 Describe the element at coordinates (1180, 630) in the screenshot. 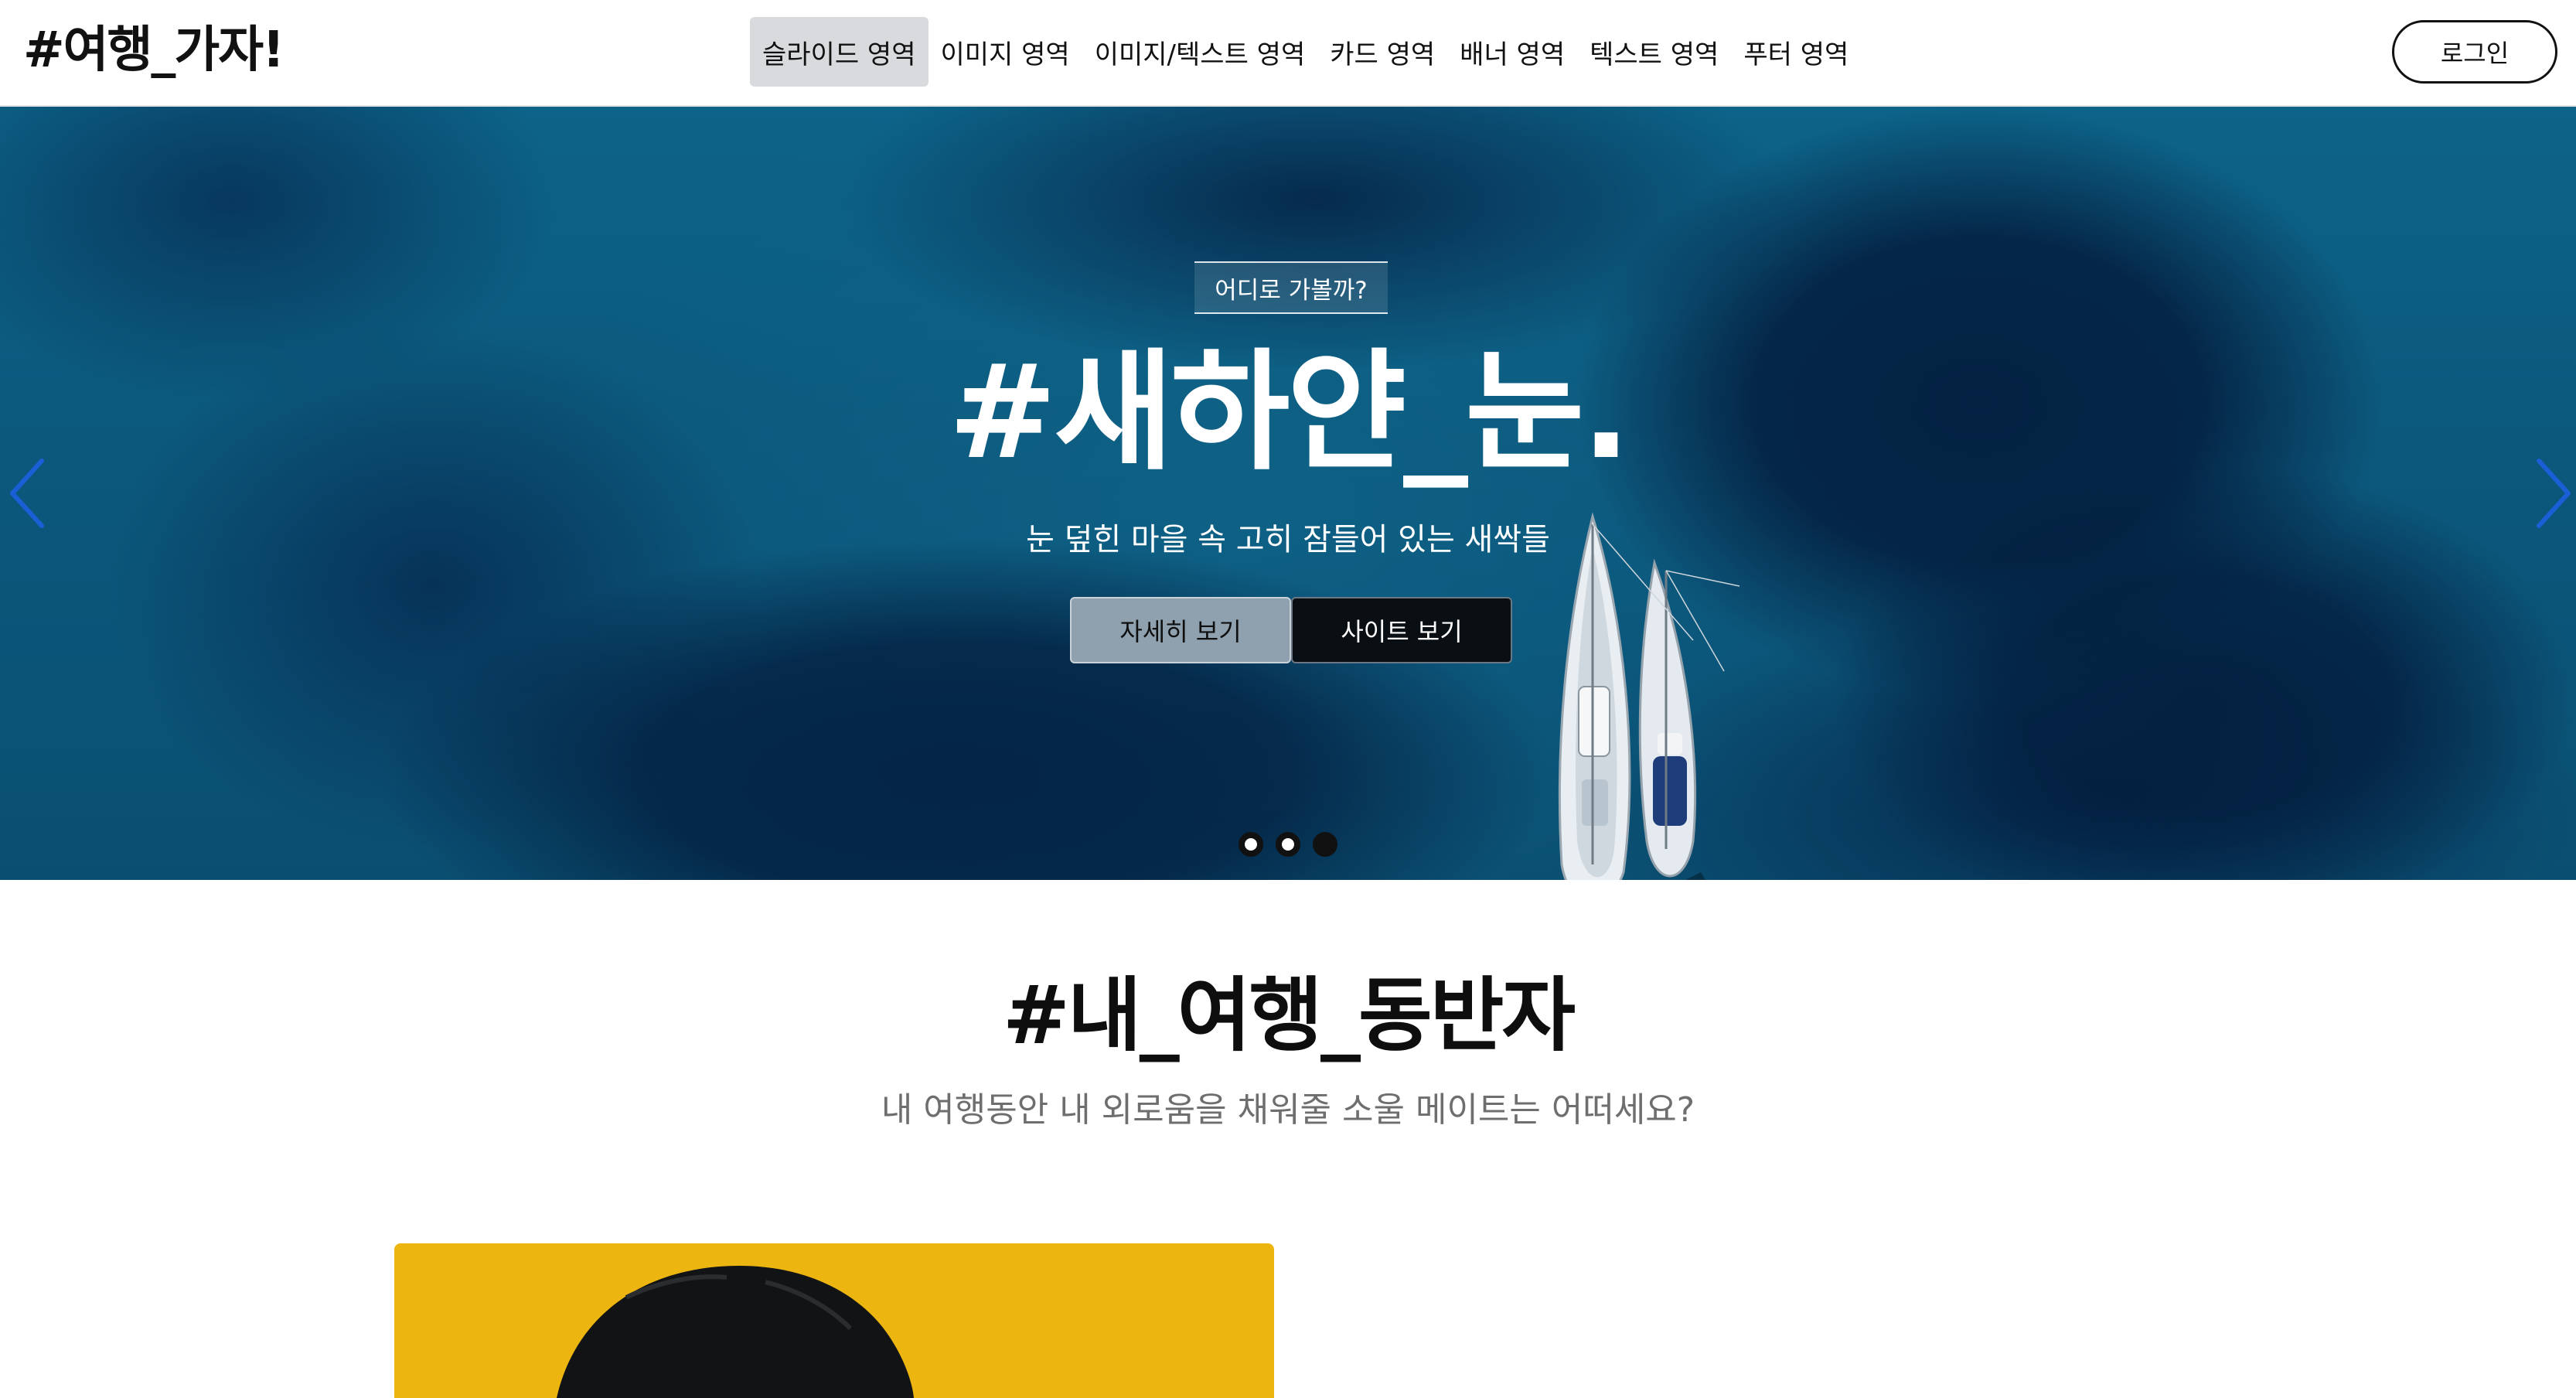

I see `view-details-button: 자세히 보기` at that location.